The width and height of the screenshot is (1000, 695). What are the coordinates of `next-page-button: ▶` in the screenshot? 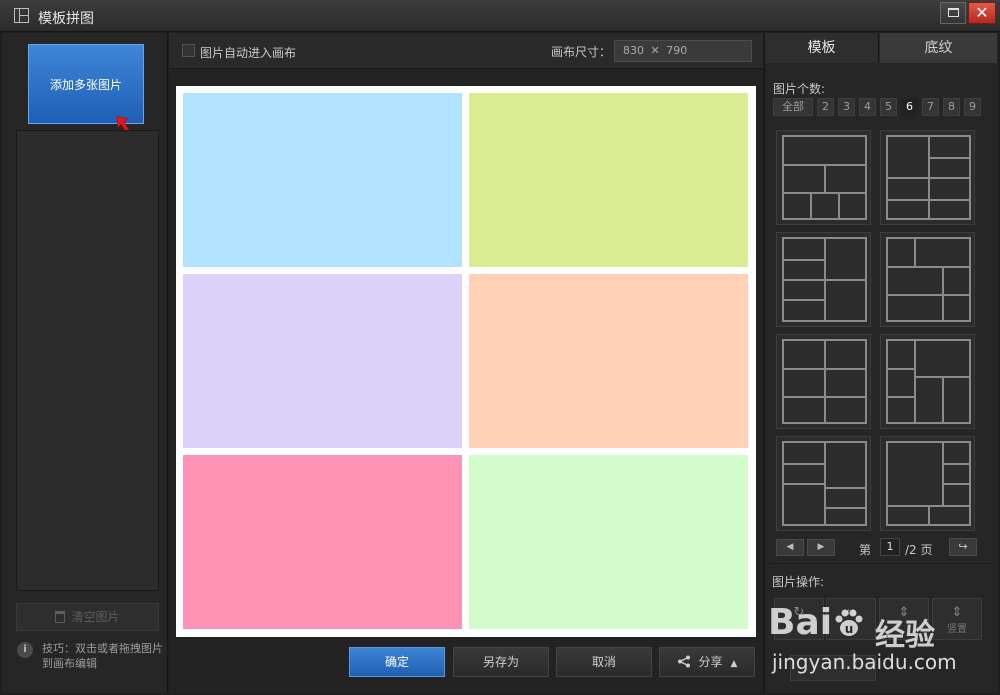 It's located at (821, 547).